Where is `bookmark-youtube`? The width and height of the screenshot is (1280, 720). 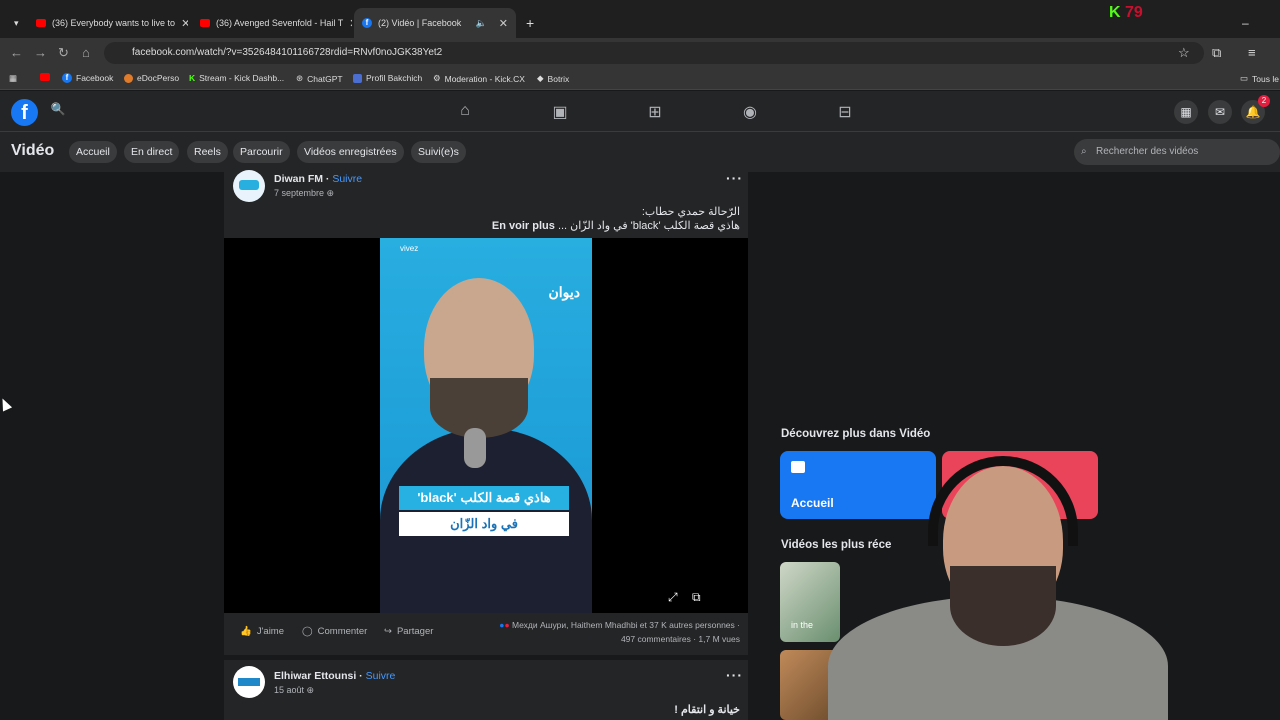 bookmark-youtube is located at coordinates (45, 77).